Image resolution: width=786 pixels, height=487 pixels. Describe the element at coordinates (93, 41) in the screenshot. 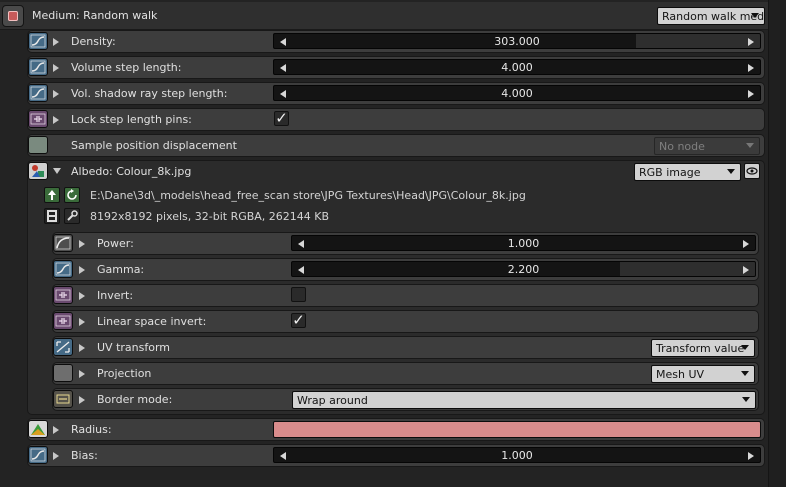

I see `density-label: Density:` at that location.